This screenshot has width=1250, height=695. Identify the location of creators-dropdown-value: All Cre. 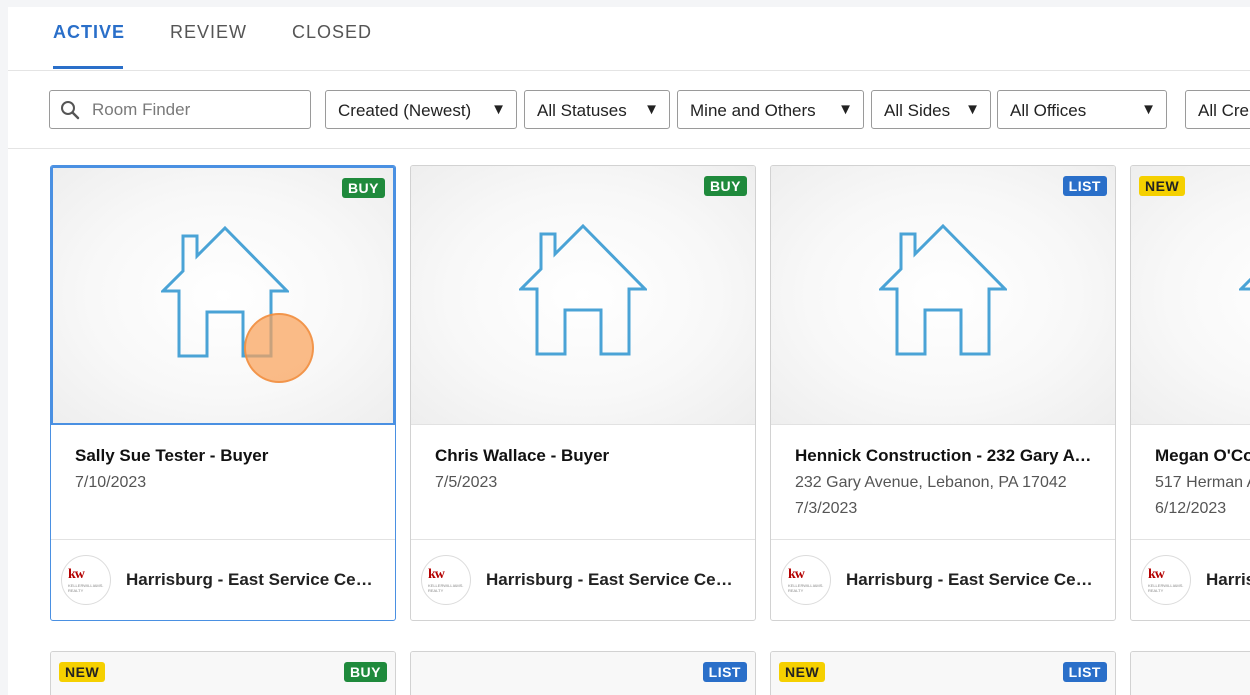
(1224, 110).